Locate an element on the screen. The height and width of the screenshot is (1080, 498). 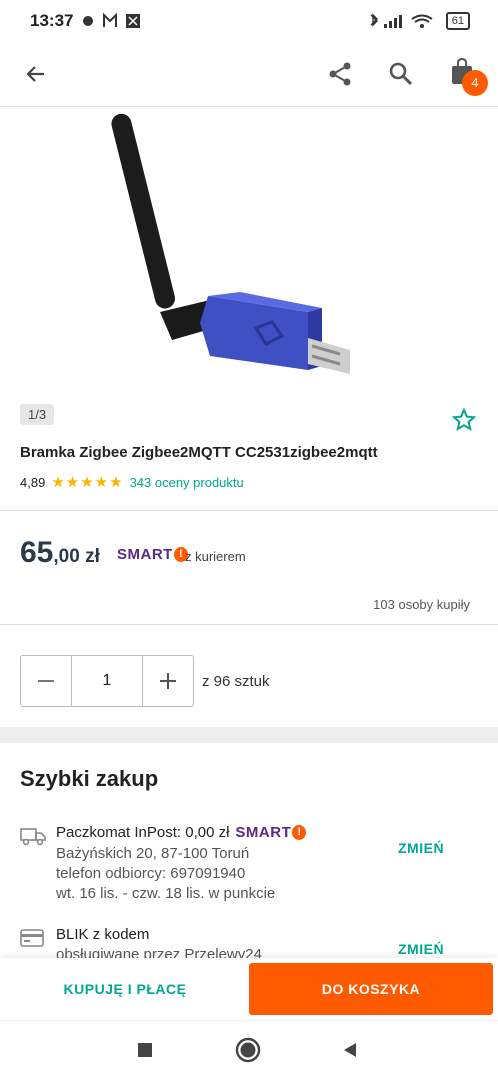
price-main: 65 is located at coordinates (37, 552).